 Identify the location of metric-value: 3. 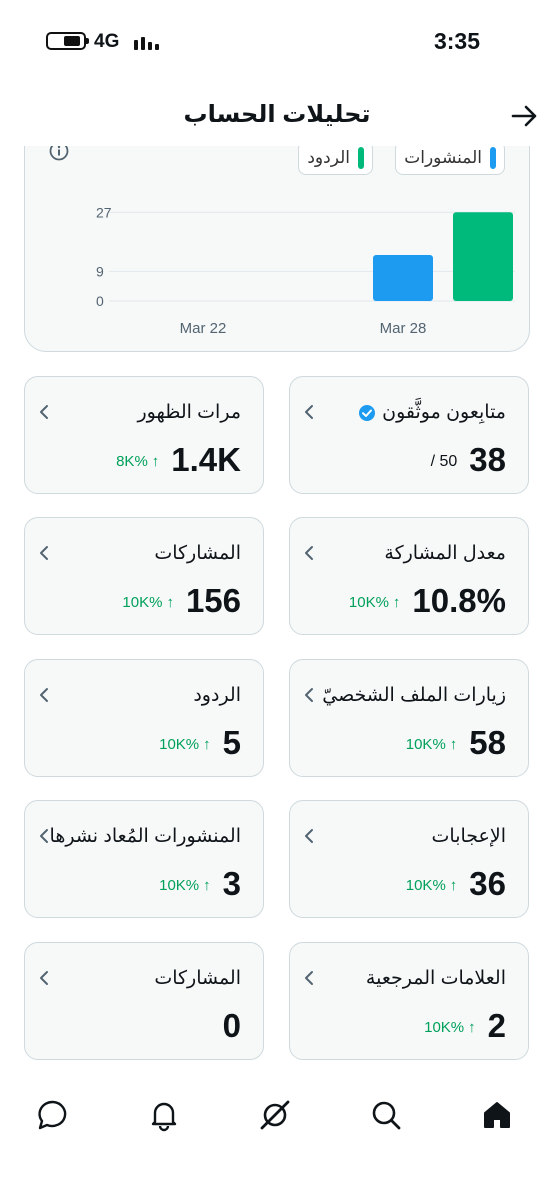
(231, 883).